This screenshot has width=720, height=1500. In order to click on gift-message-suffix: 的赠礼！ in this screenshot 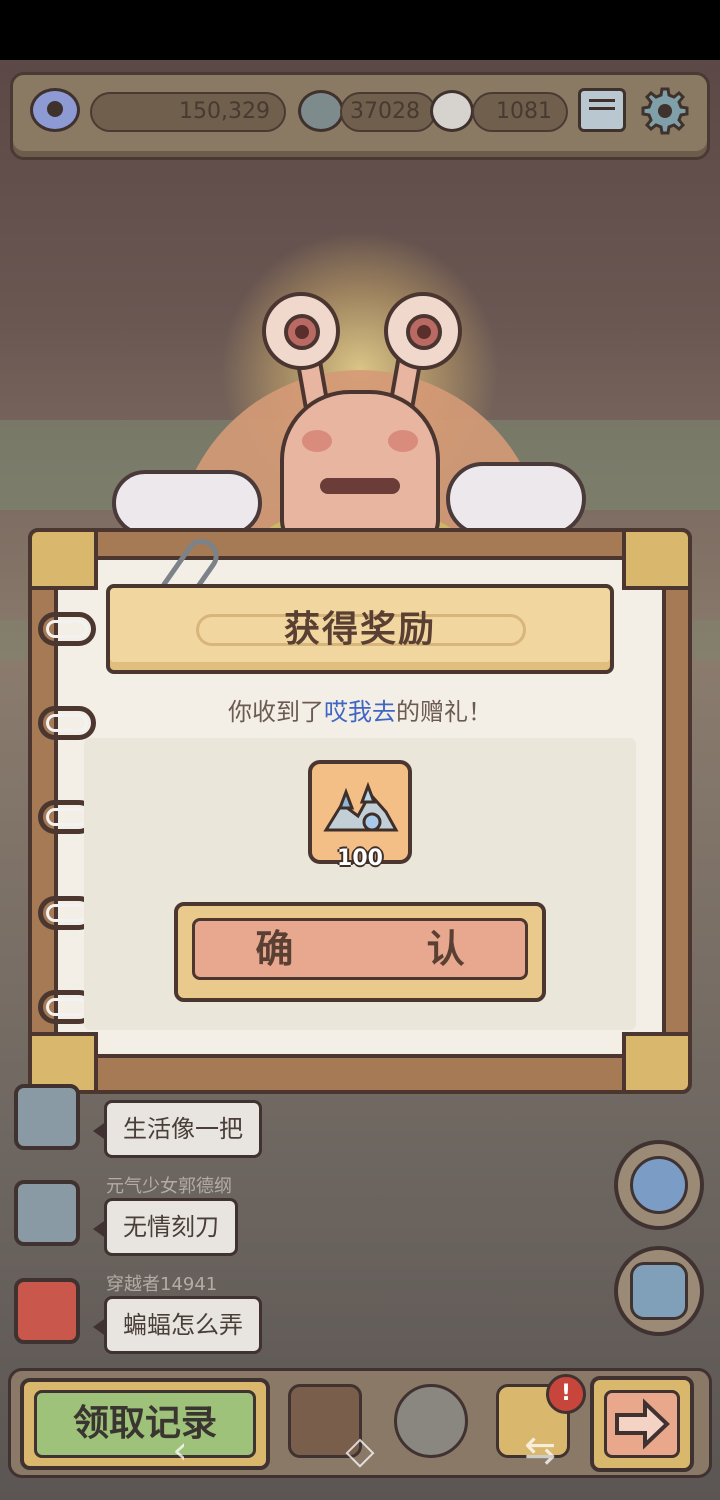, I will do `click(444, 712)`.